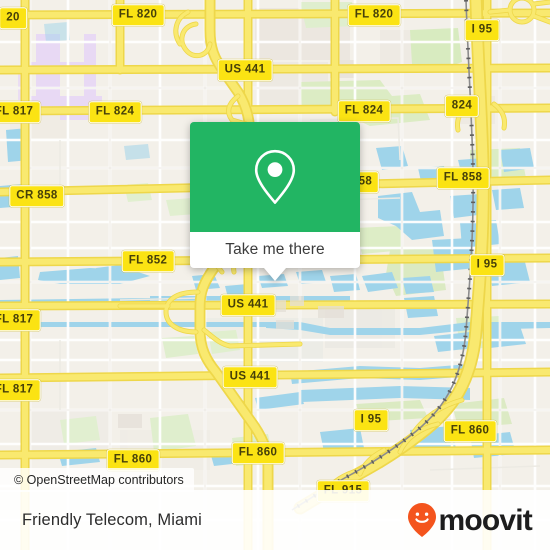  I want to click on take-me-there-label: Take me there, so click(275, 249).